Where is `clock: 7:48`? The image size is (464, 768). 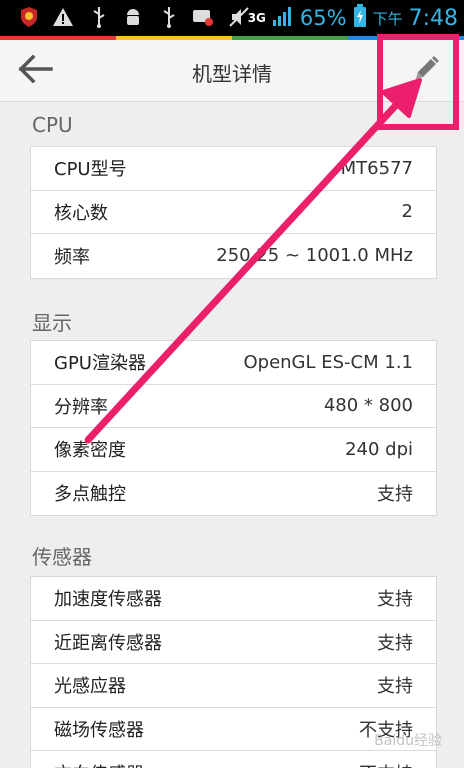
clock: 7:48 is located at coordinates (433, 18).